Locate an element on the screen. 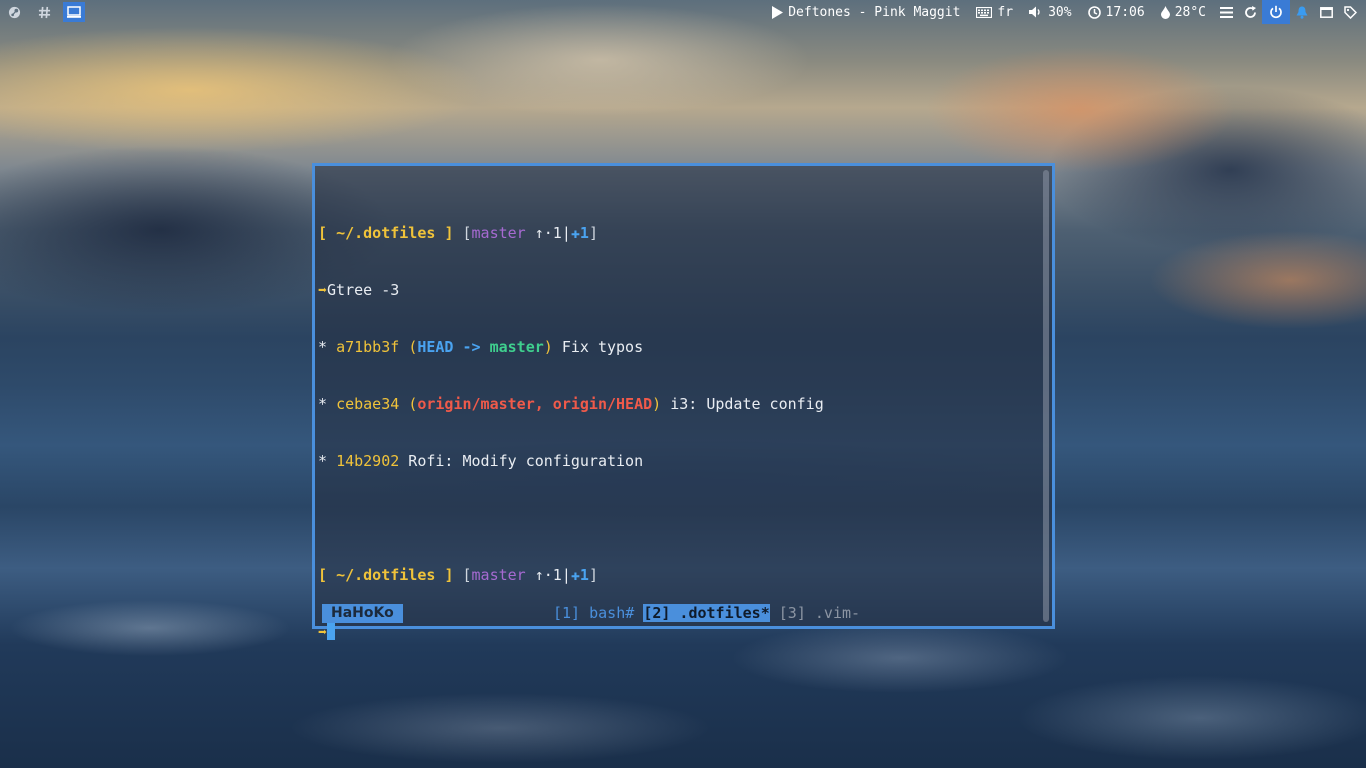 Image resolution: width=1366 pixels, height=768 pixels. tmux-window-2: [2] .dotfiles* is located at coordinates (706, 613).